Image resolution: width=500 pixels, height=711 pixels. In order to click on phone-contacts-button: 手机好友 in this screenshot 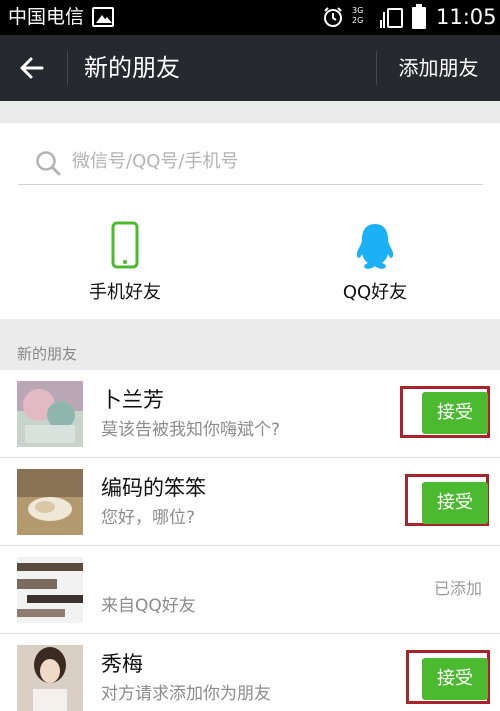, I will do `click(125, 268)`.